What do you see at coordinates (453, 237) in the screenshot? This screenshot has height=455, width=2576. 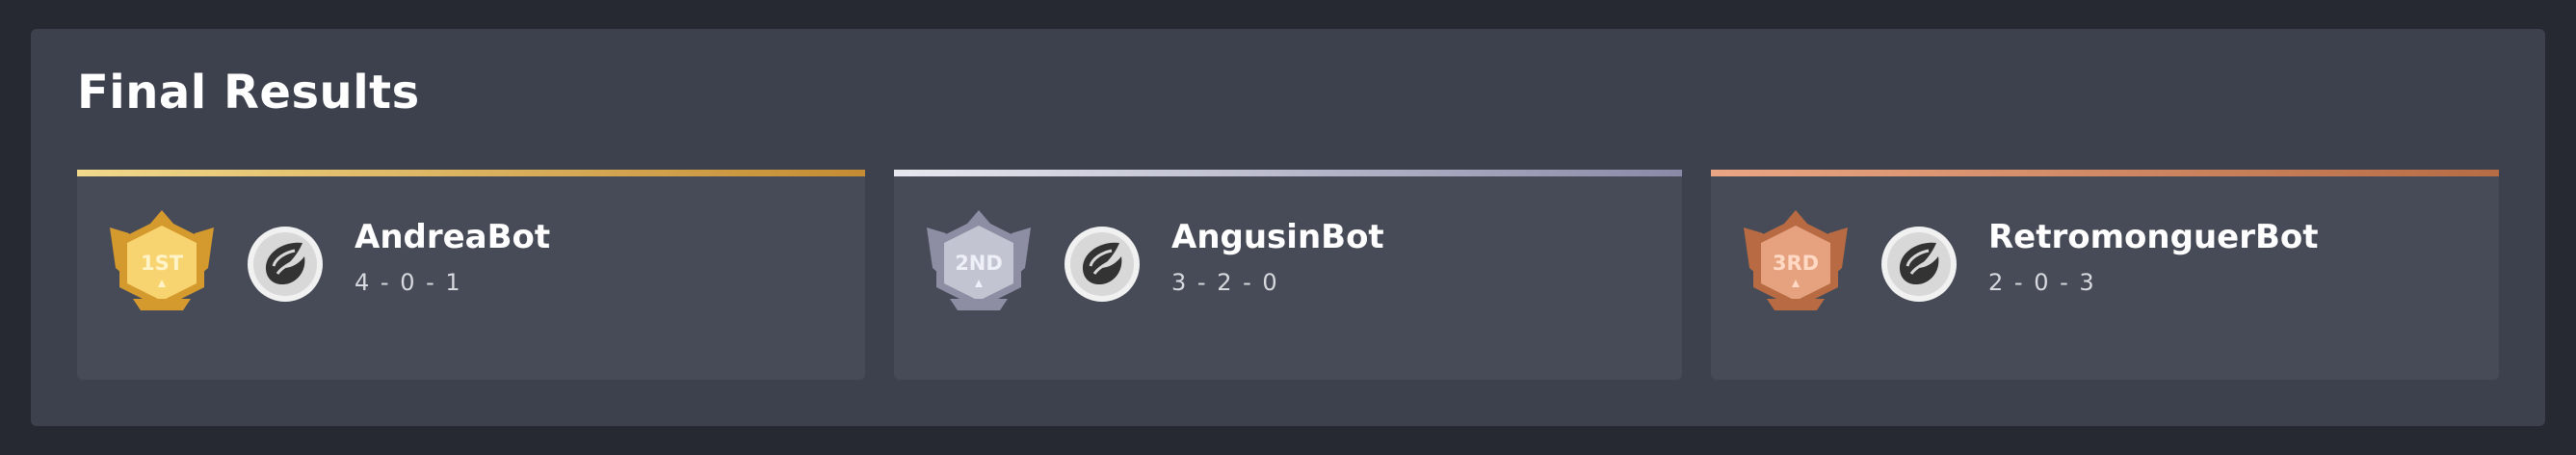 I see `bot-name: AndreaBot` at bounding box center [453, 237].